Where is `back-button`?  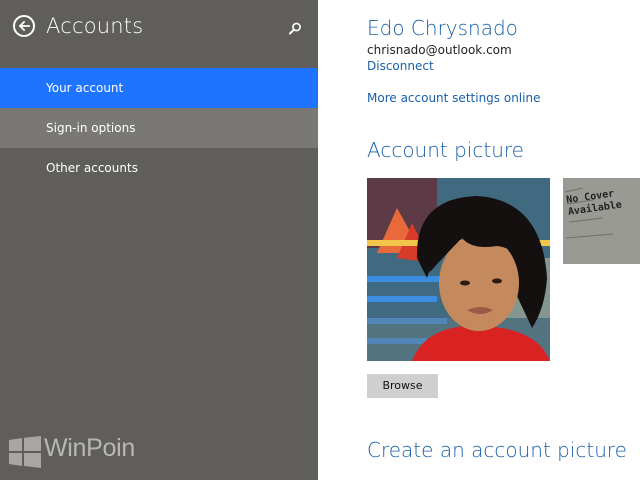
back-button is located at coordinates (24, 26).